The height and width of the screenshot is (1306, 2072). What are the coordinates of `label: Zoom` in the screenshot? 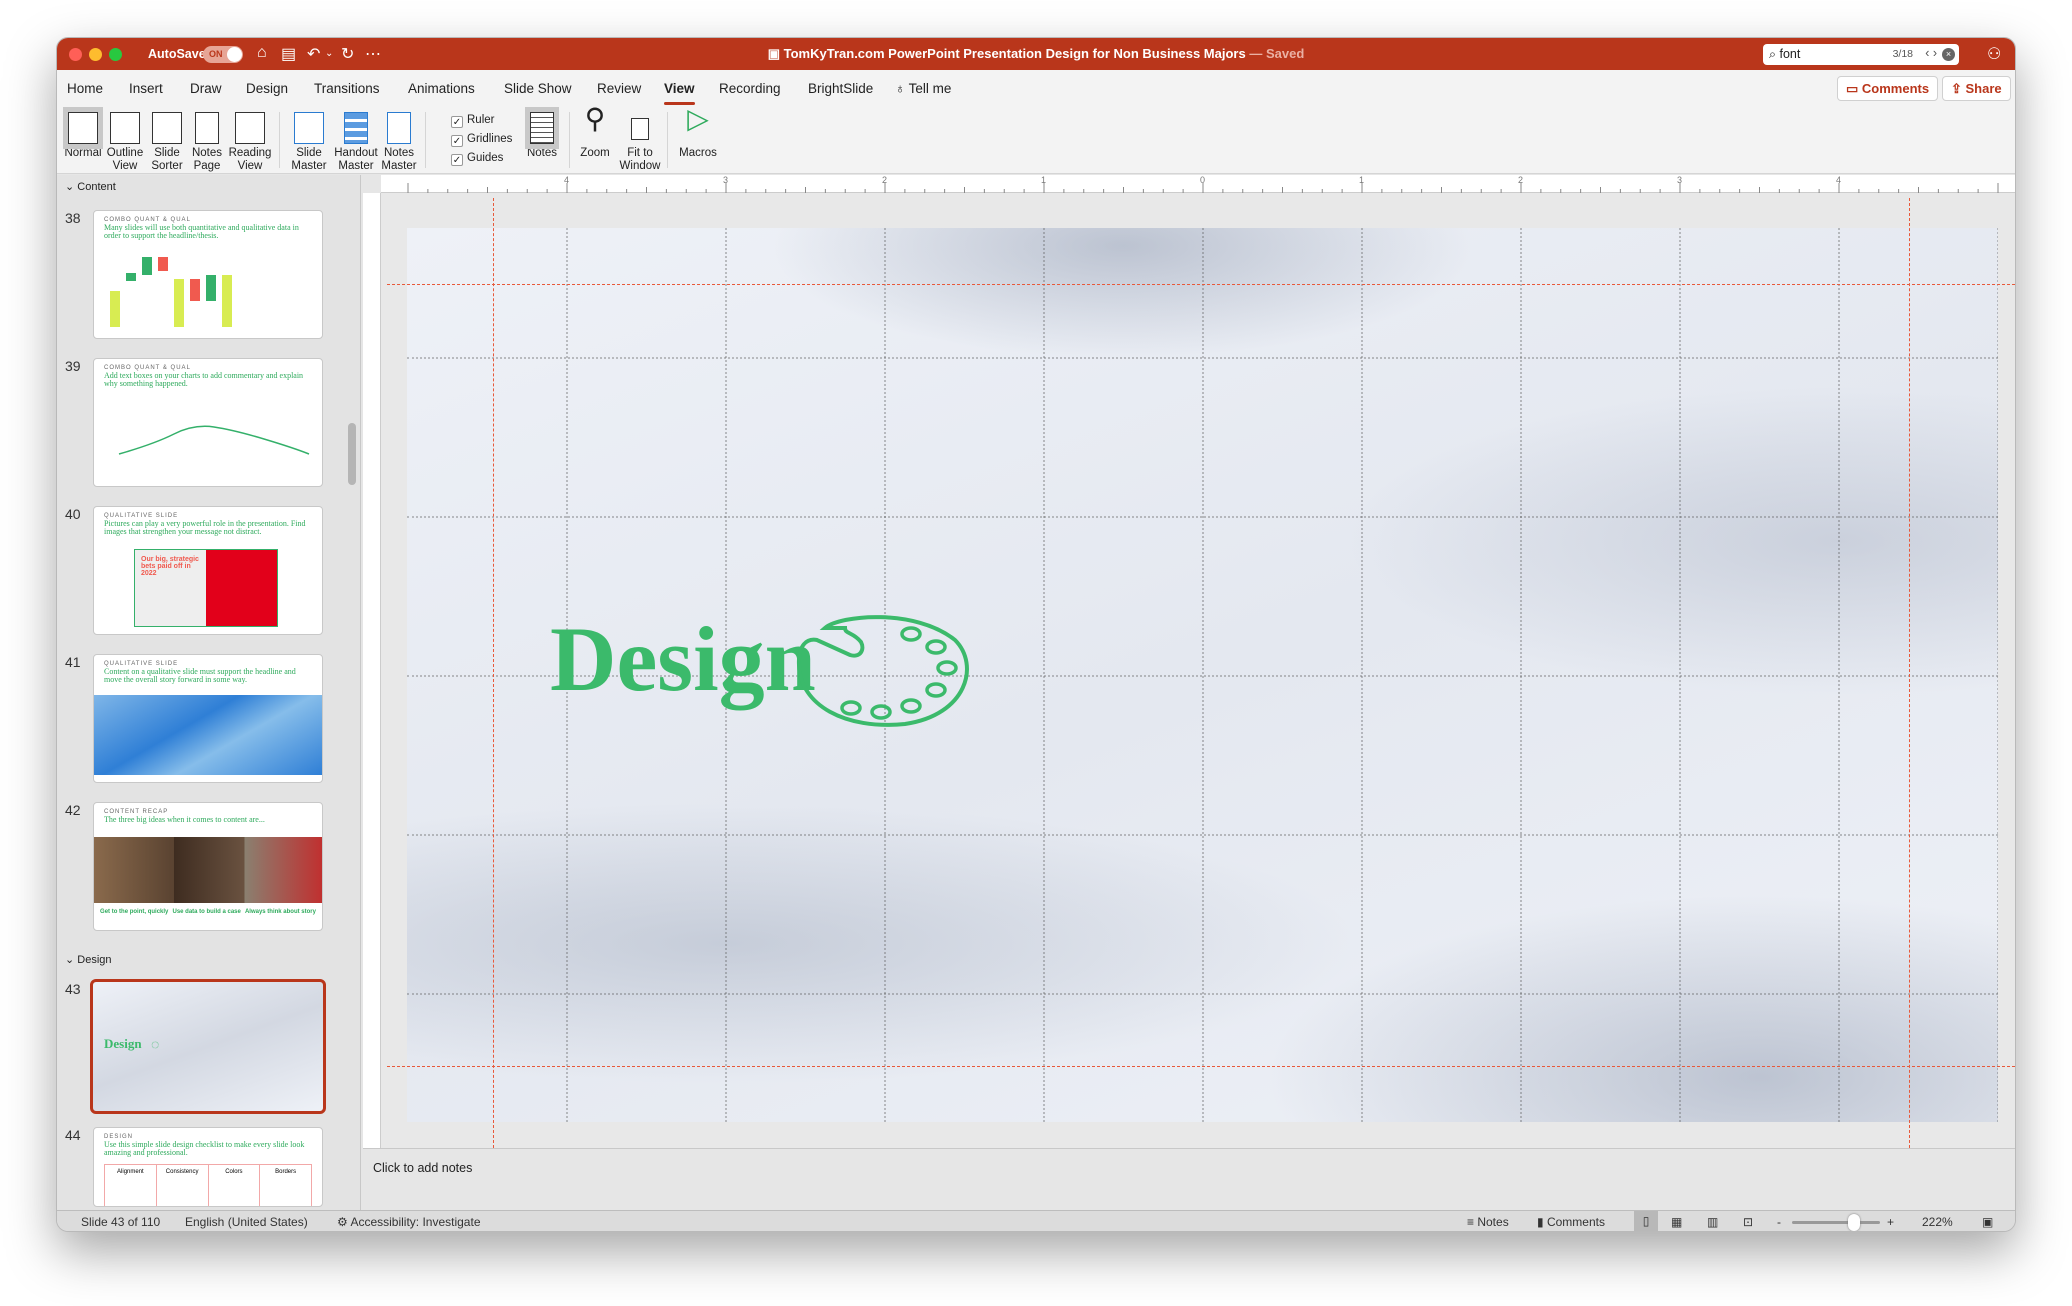 It's located at (595, 153).